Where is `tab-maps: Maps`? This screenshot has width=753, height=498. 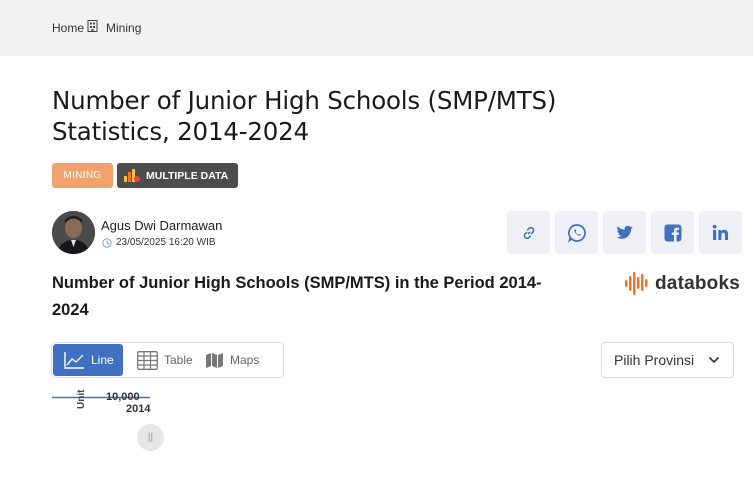
tab-maps: Maps is located at coordinates (231, 360).